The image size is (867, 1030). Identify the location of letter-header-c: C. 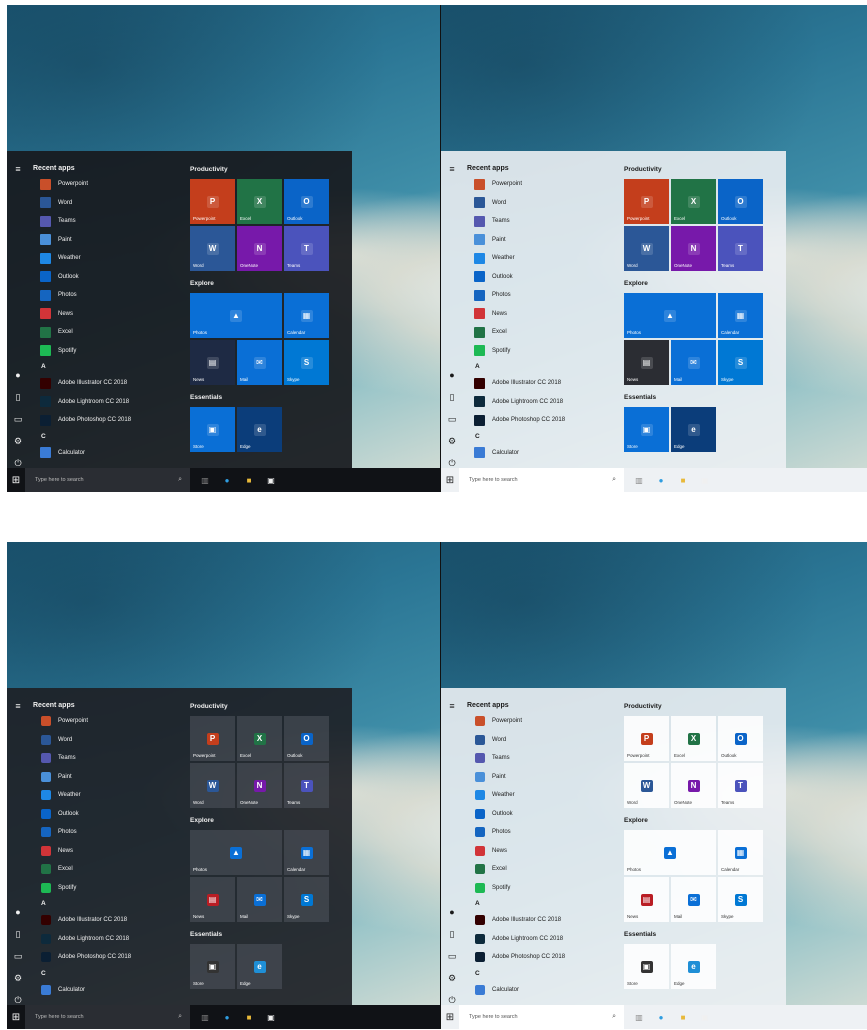
(544, 437).